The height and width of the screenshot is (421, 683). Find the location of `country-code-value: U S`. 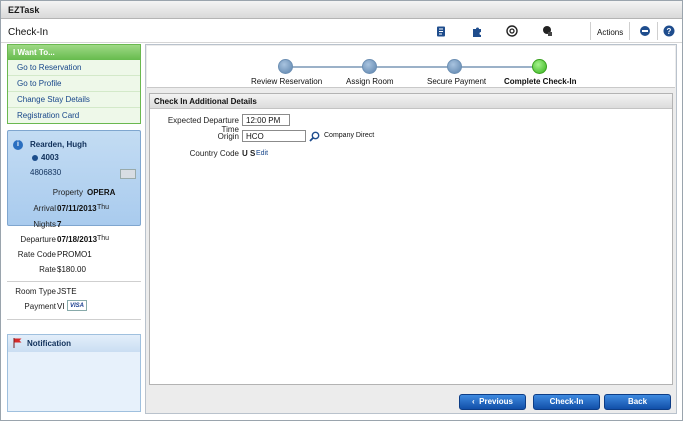

country-code-value: U S is located at coordinates (249, 153).